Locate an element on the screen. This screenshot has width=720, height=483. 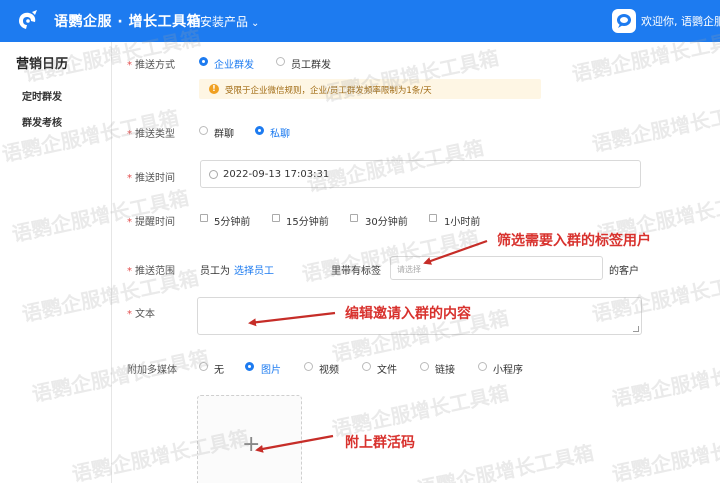
annotation-edit-text: 编辑邀请入群的内容 is located at coordinates (408, 314).